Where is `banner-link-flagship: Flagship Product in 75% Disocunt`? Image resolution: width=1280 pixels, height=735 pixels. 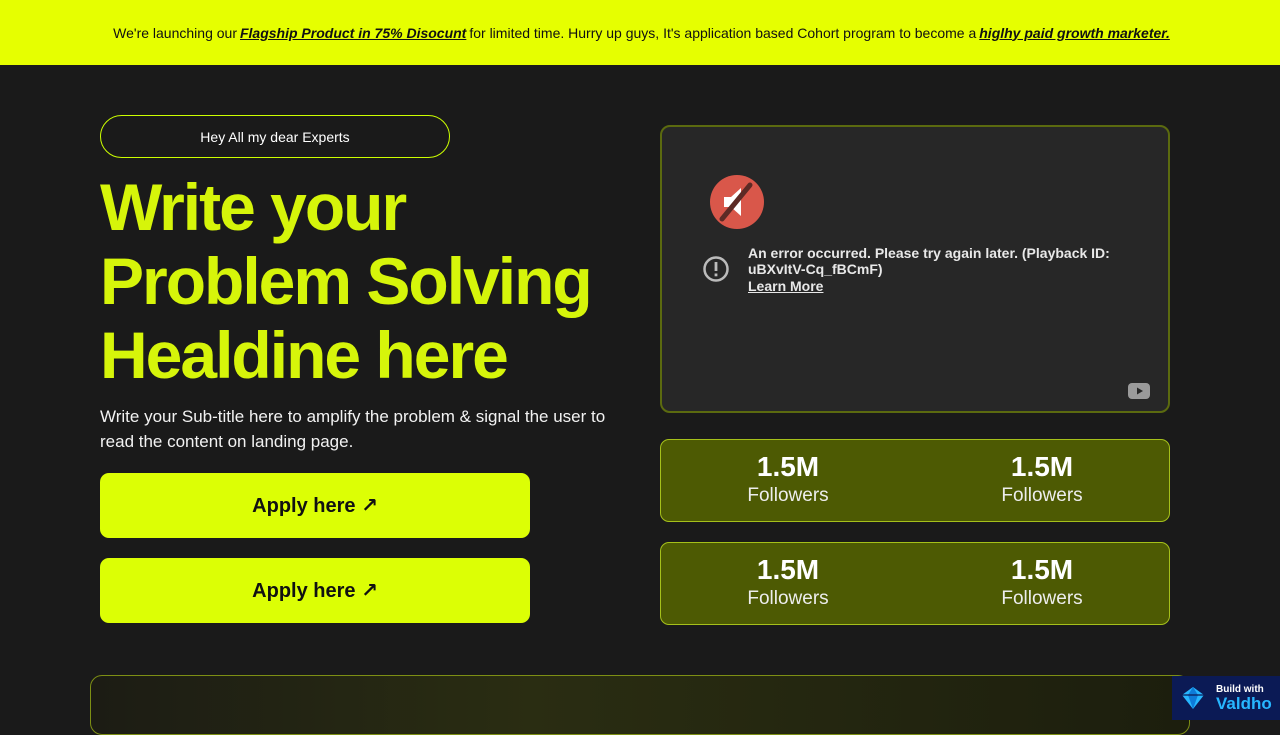 banner-link-flagship: Flagship Product in 75% Disocunt is located at coordinates (353, 33).